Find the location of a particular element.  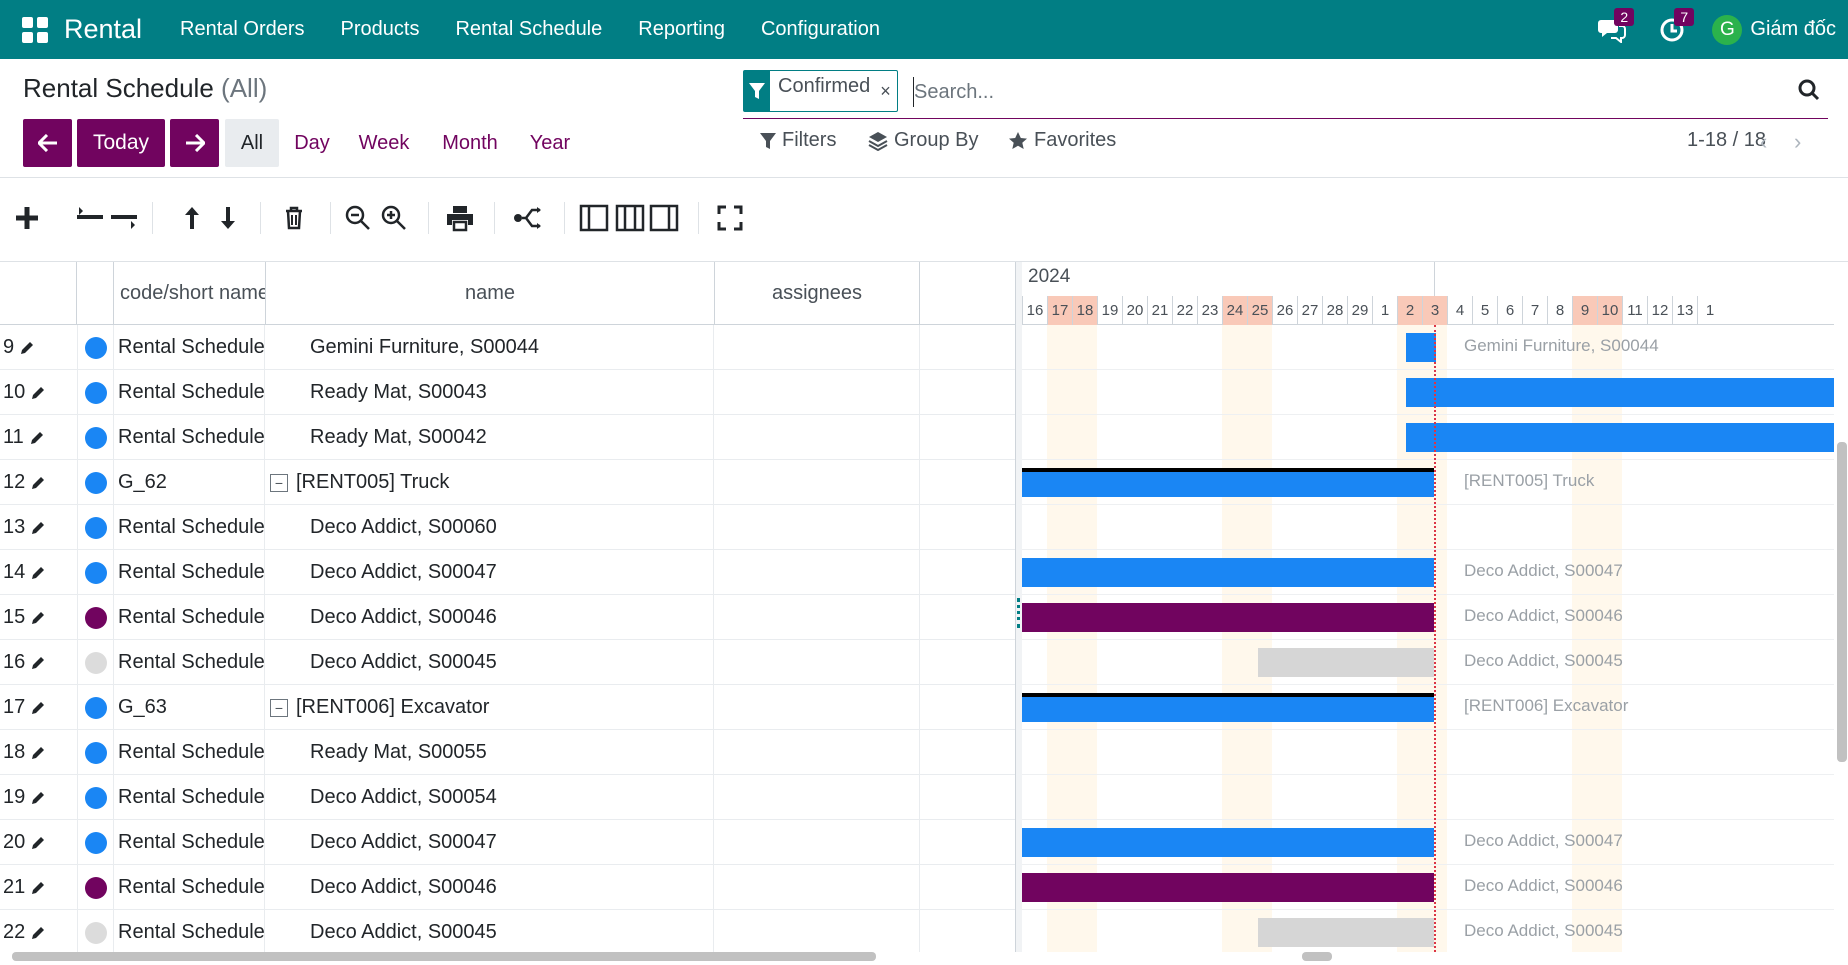

pager-value: 1-18 / 18 is located at coordinates (1726, 140).